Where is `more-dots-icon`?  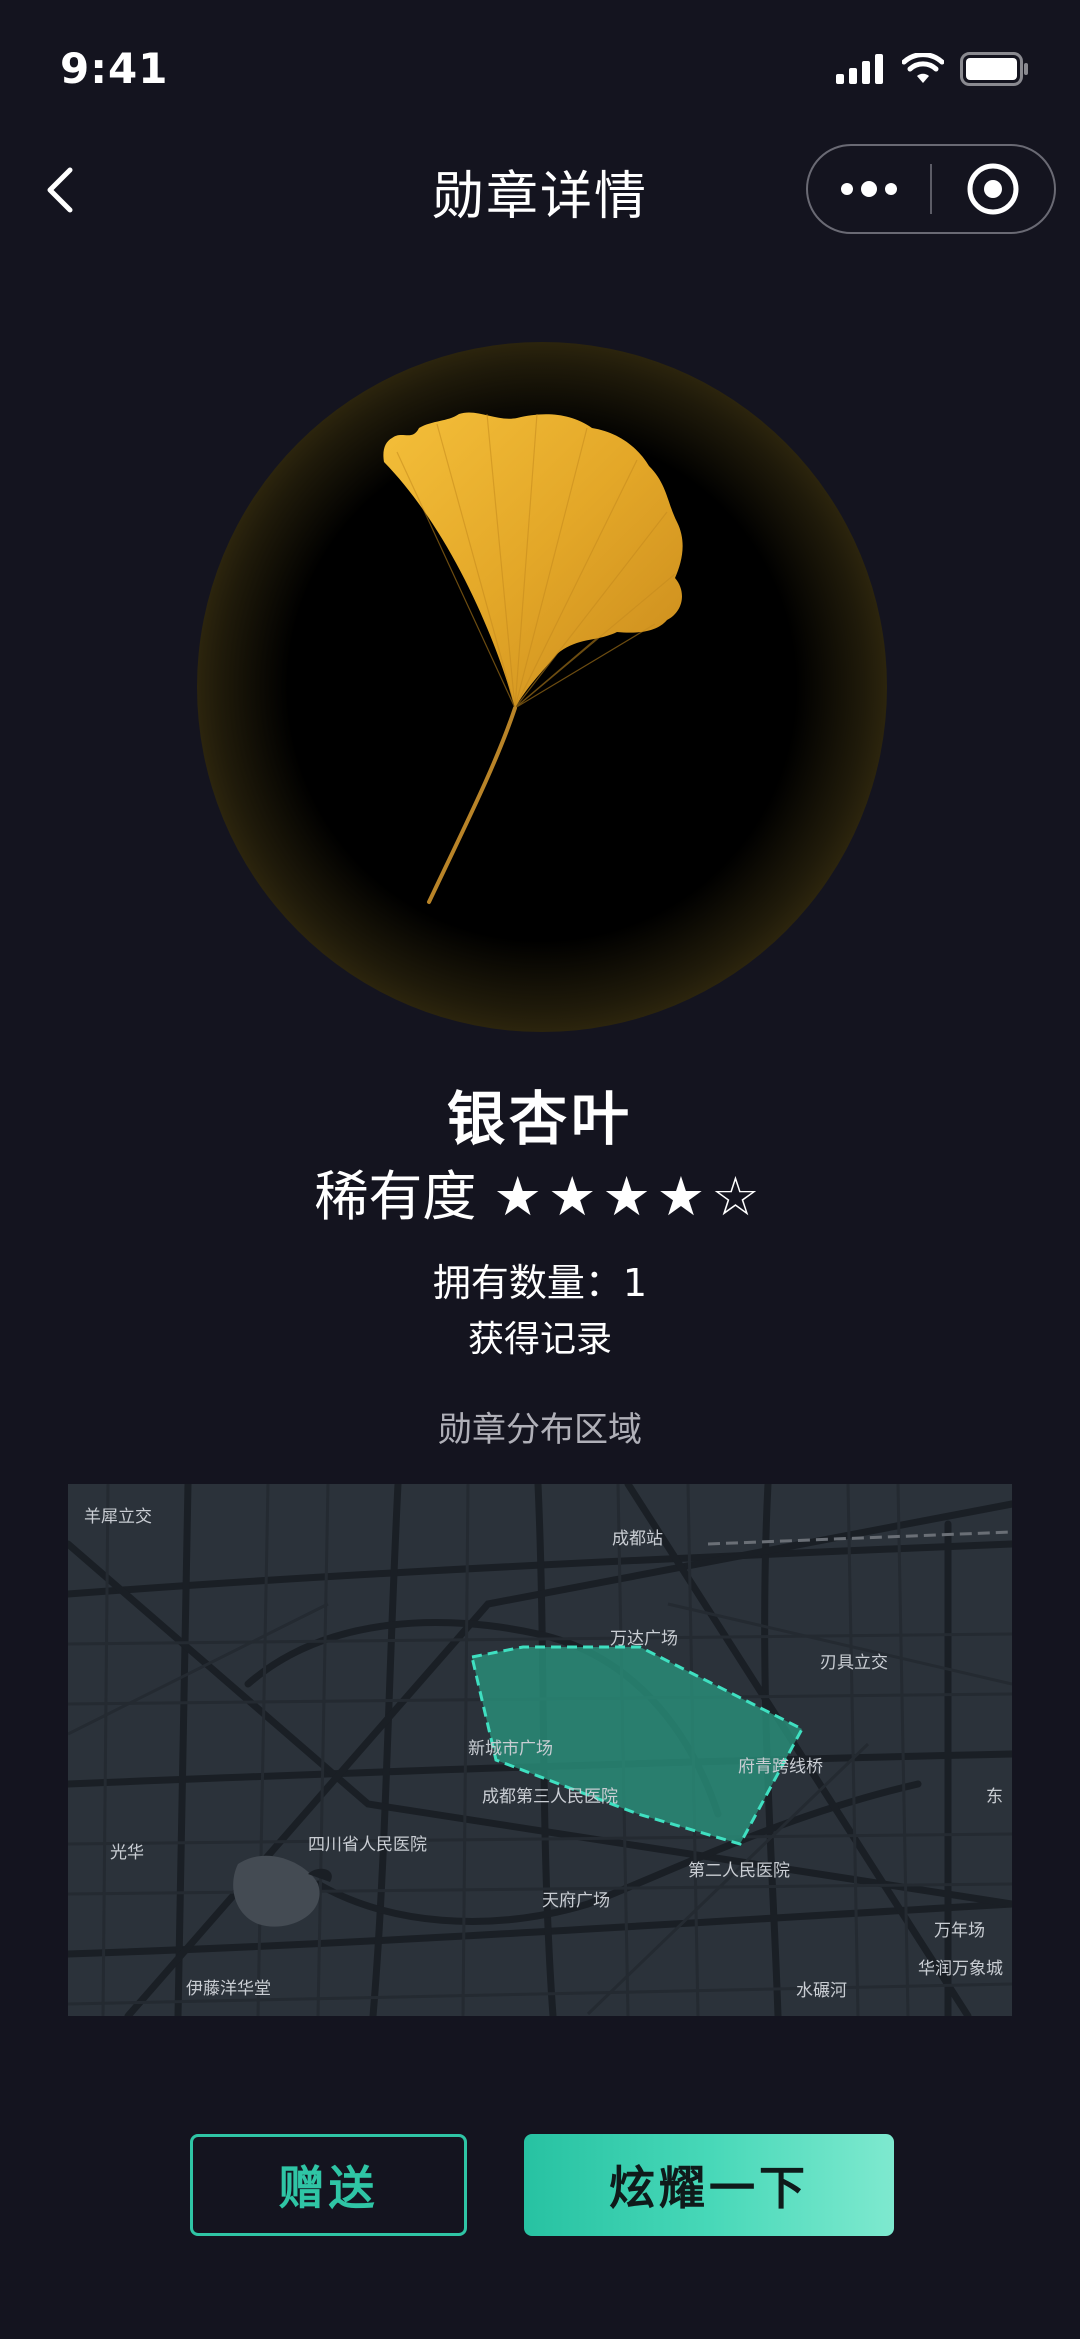 more-dots-icon is located at coordinates (869, 189).